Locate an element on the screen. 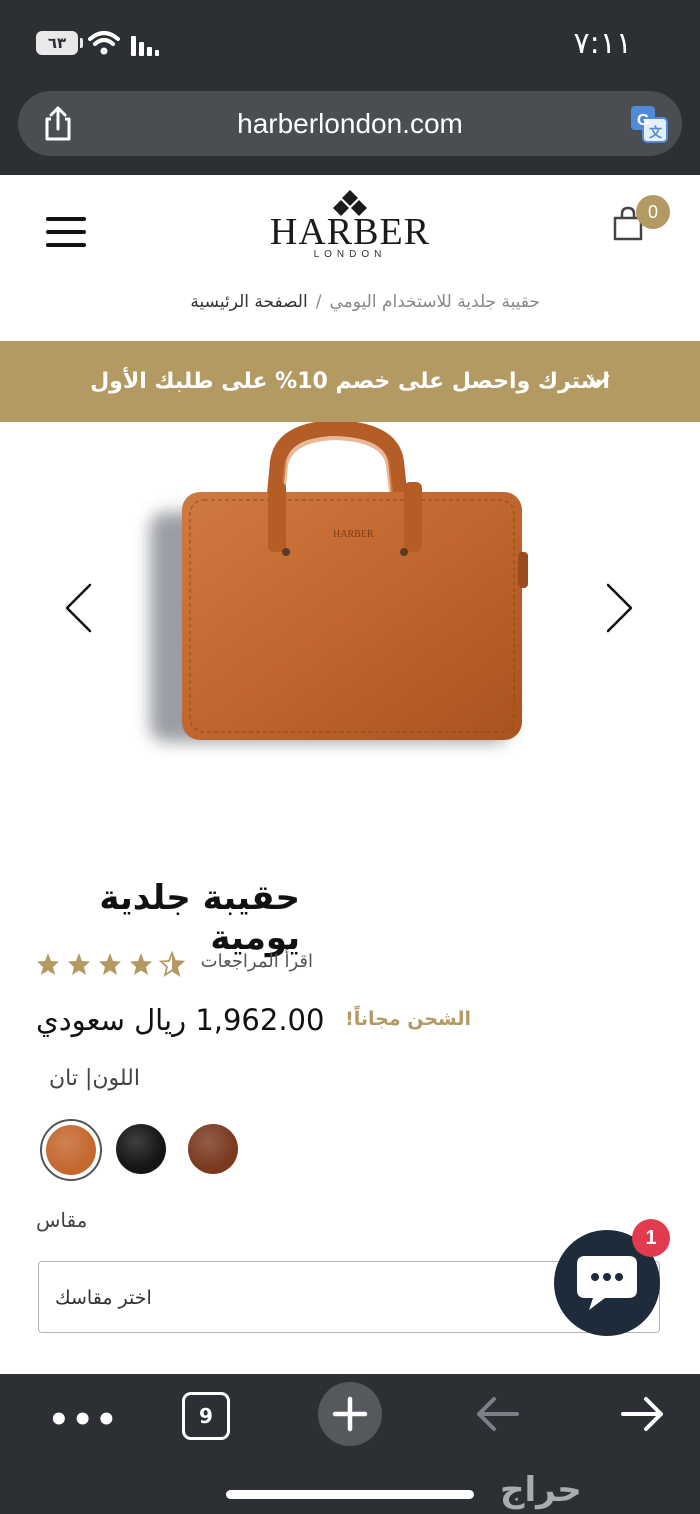 This screenshot has width=700, height=1514. translate-icon: G 文 is located at coordinates (649, 124).